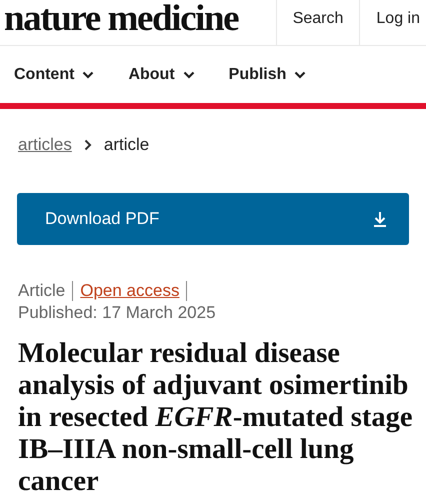  Describe the element at coordinates (130, 291) in the screenshot. I see `open-access-link: Open access` at that location.